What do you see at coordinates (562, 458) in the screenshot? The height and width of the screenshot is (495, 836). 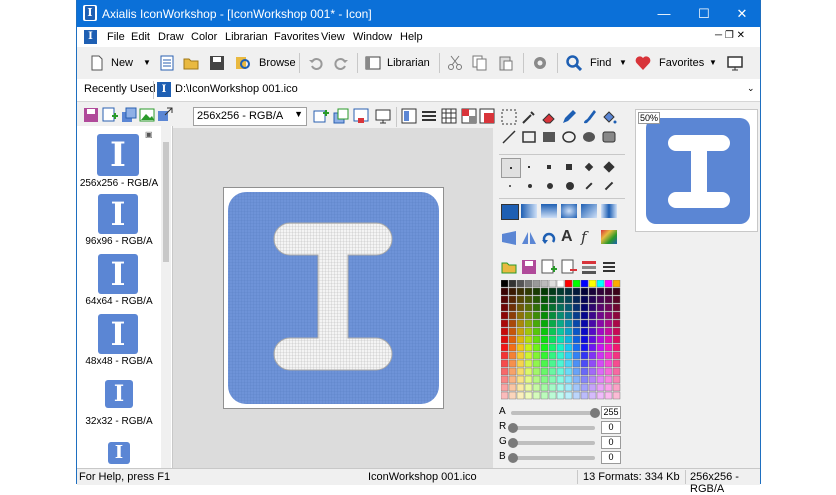 I see `blue-slider-row: B 0` at bounding box center [562, 458].